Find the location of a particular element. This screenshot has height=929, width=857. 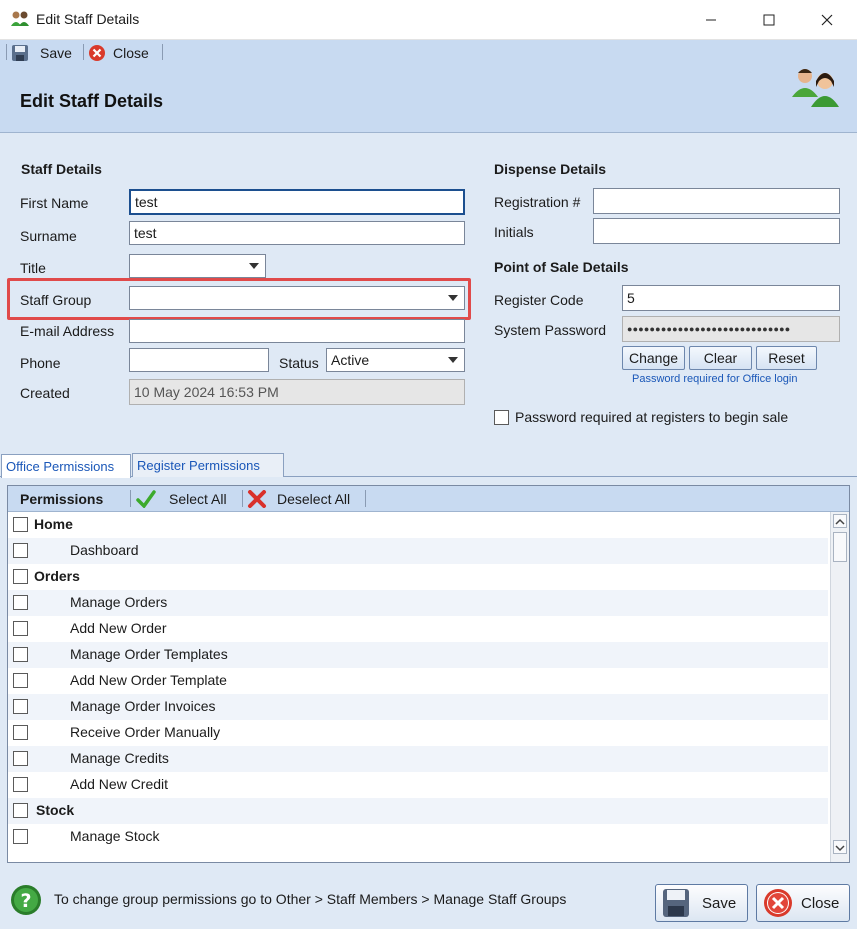

pos-details-heading: Point of Sale Details is located at coordinates (561, 267).